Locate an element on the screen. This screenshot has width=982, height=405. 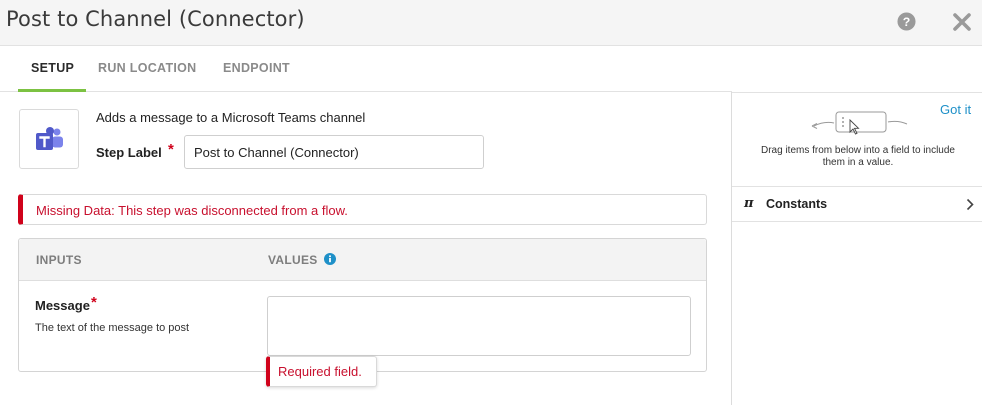
pi-icon: π is located at coordinates (749, 203).